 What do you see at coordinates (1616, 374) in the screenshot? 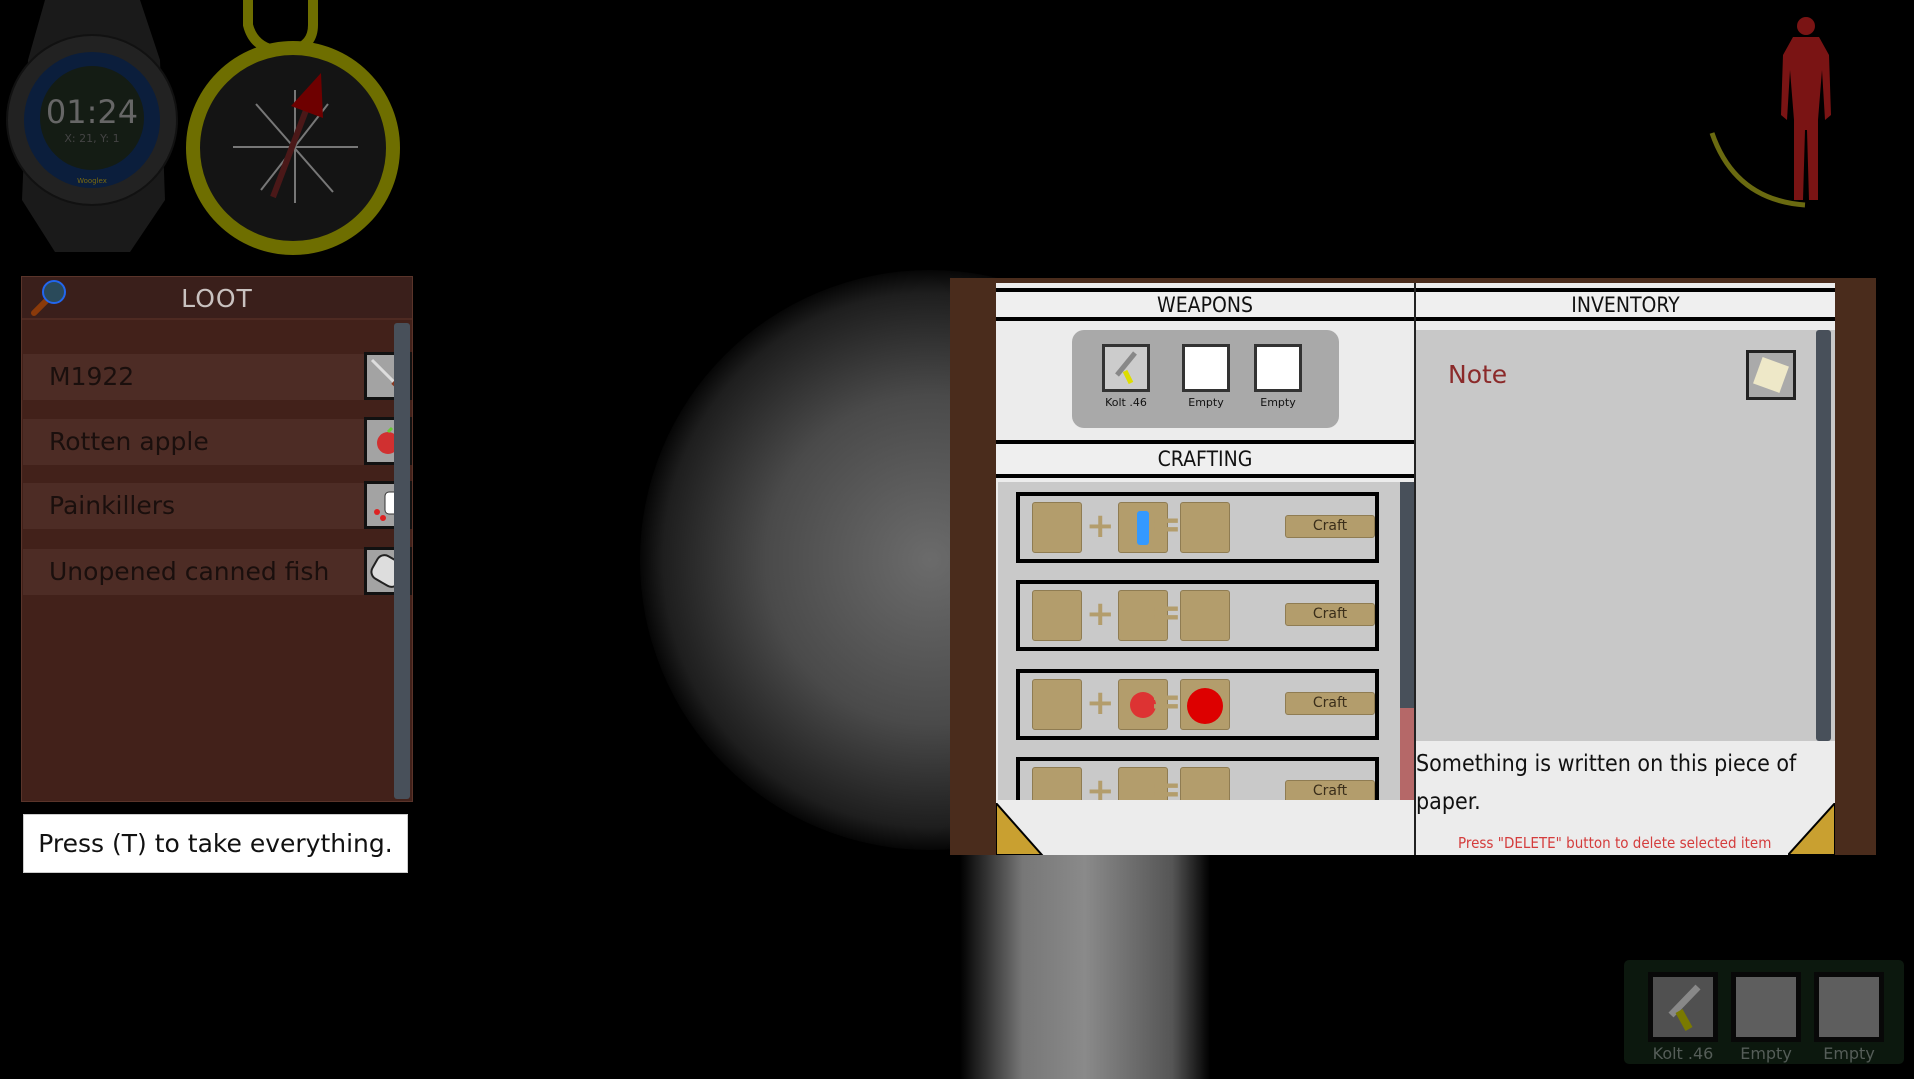
I see `inventory-item: Note` at bounding box center [1616, 374].